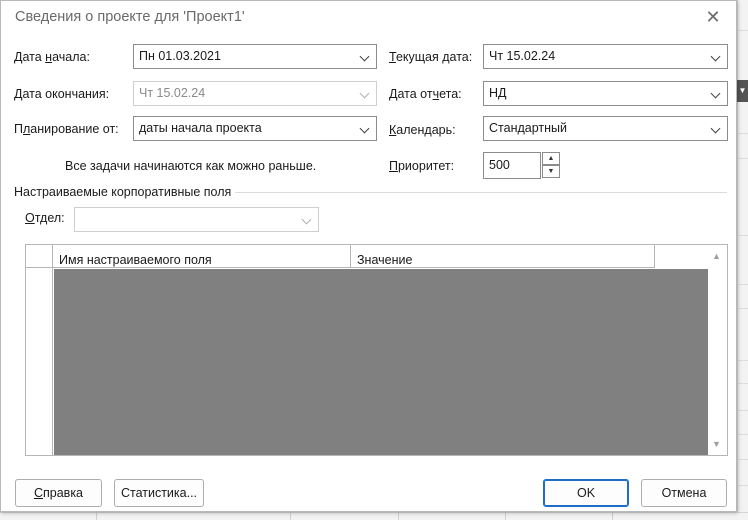 The height and width of the screenshot is (520, 748). Describe the element at coordinates (39, 256) in the screenshot. I see `grid-corner` at that location.